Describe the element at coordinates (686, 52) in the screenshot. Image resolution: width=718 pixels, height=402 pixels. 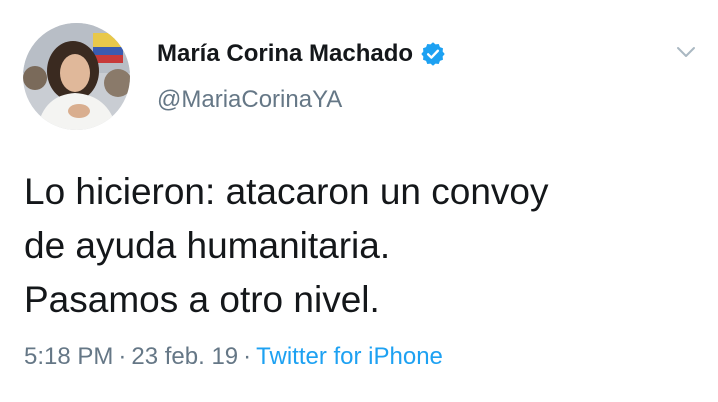
I see `chevron-down-icon` at that location.